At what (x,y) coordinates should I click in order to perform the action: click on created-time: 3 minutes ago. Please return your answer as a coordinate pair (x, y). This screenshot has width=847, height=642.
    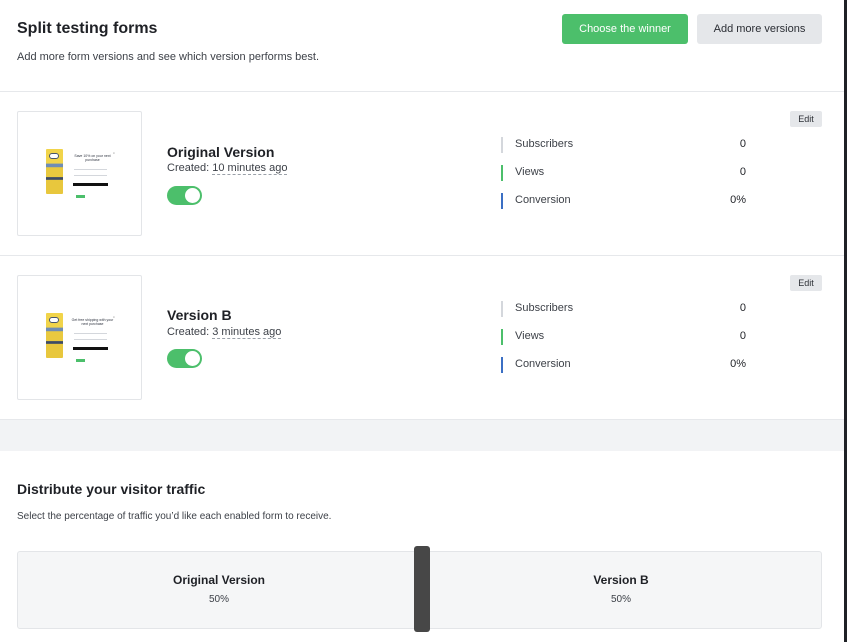
    Looking at the image, I should click on (247, 332).